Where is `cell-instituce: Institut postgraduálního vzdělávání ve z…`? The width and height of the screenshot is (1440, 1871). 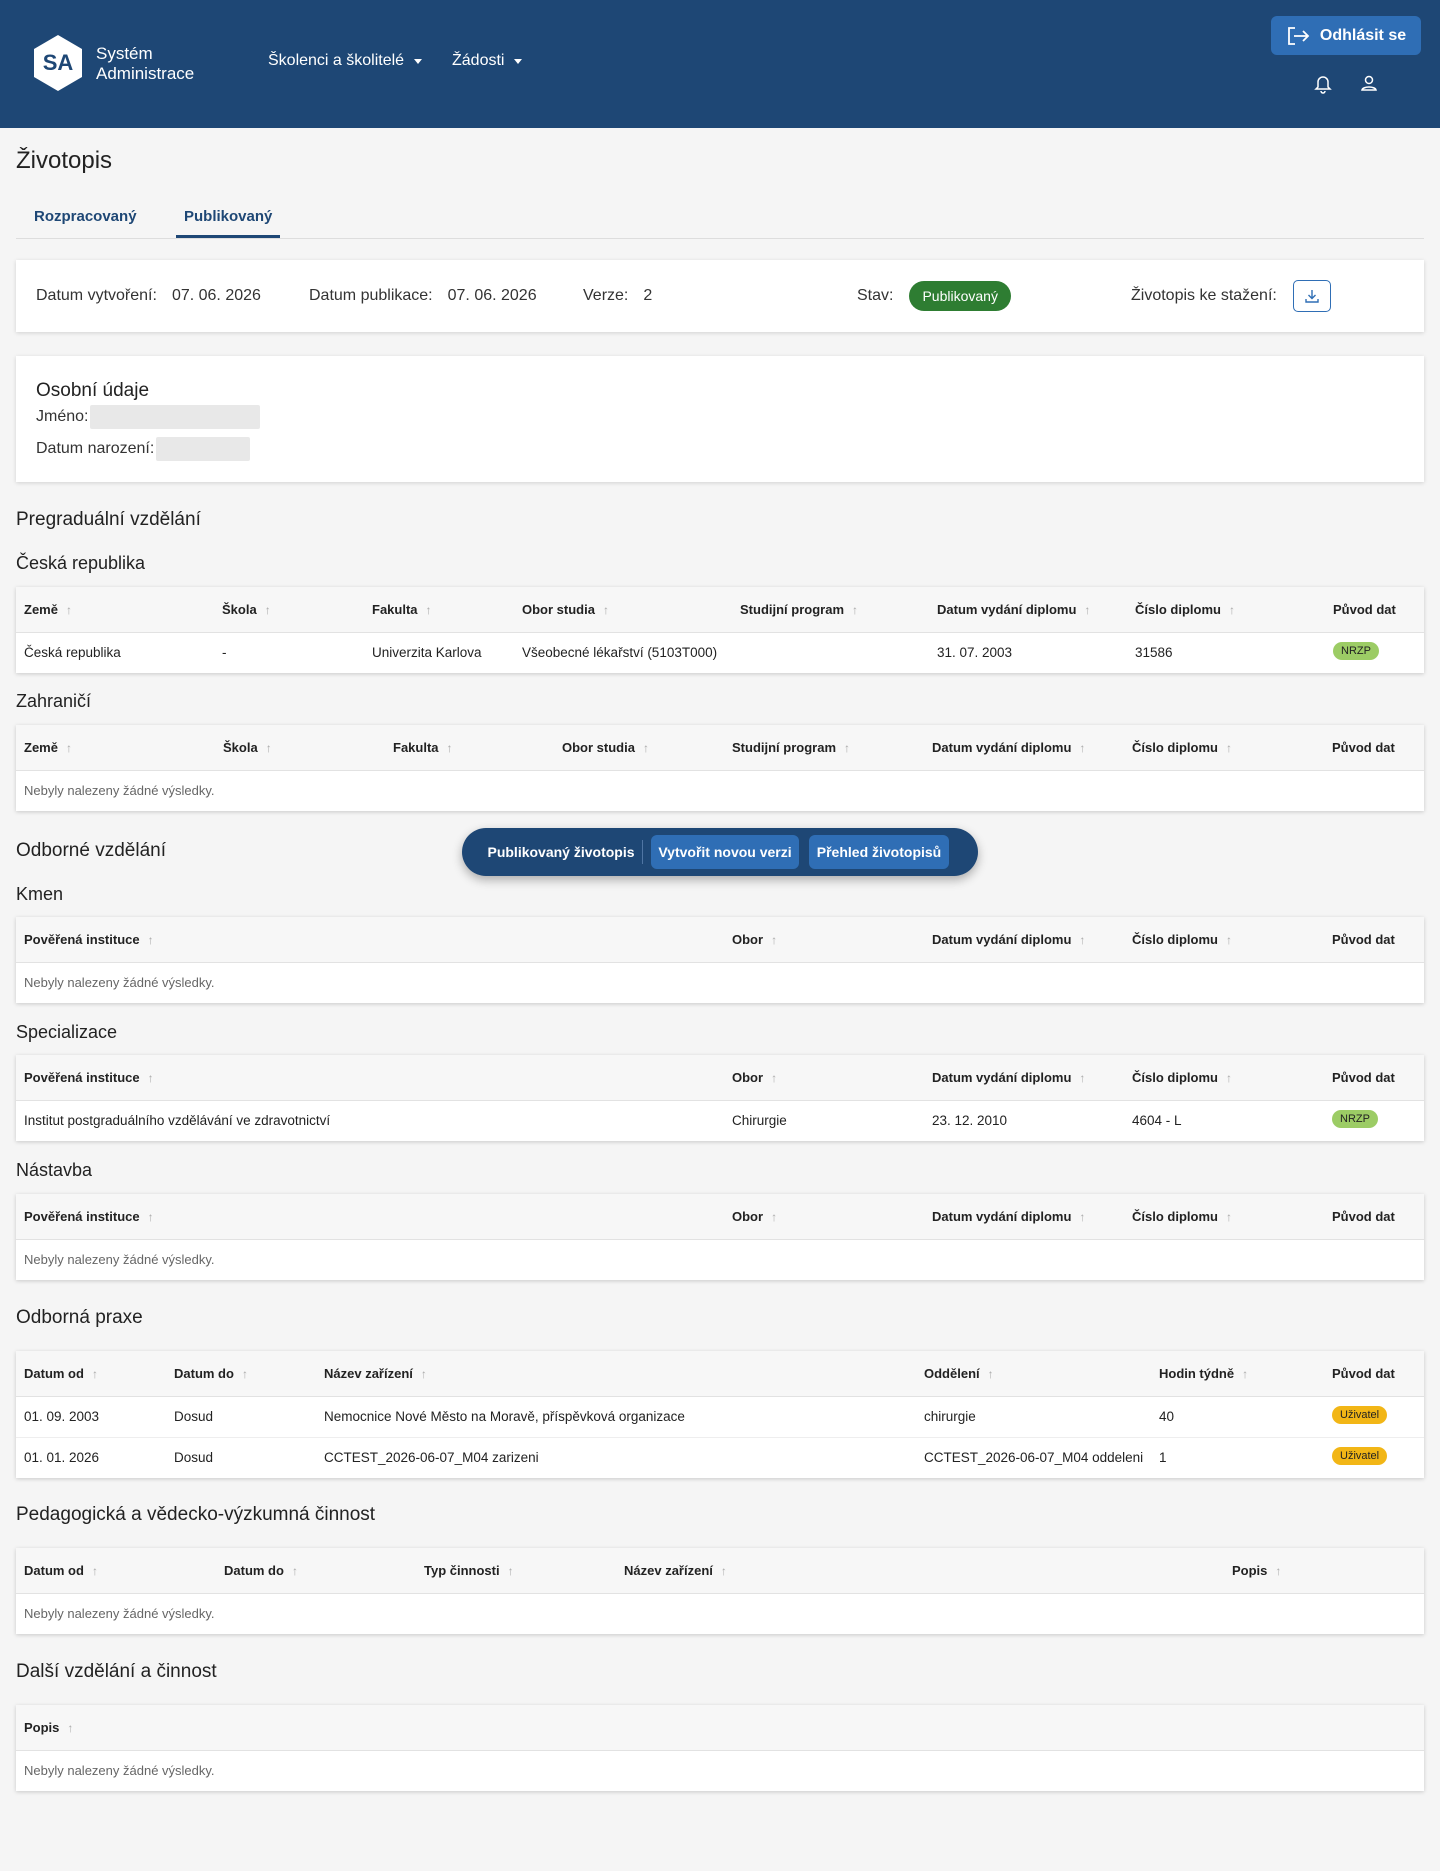 cell-instituce: Institut postgraduálního vzdělávání ve z… is located at coordinates (177, 1120).